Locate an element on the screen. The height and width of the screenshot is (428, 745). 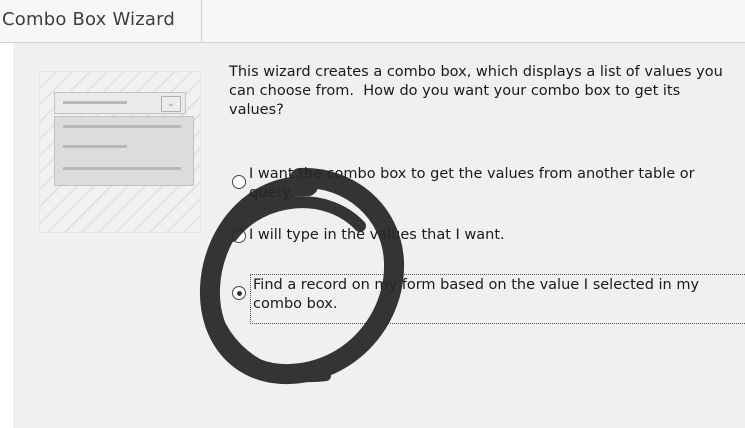
illustration-list is located at coordinates (124, 151).